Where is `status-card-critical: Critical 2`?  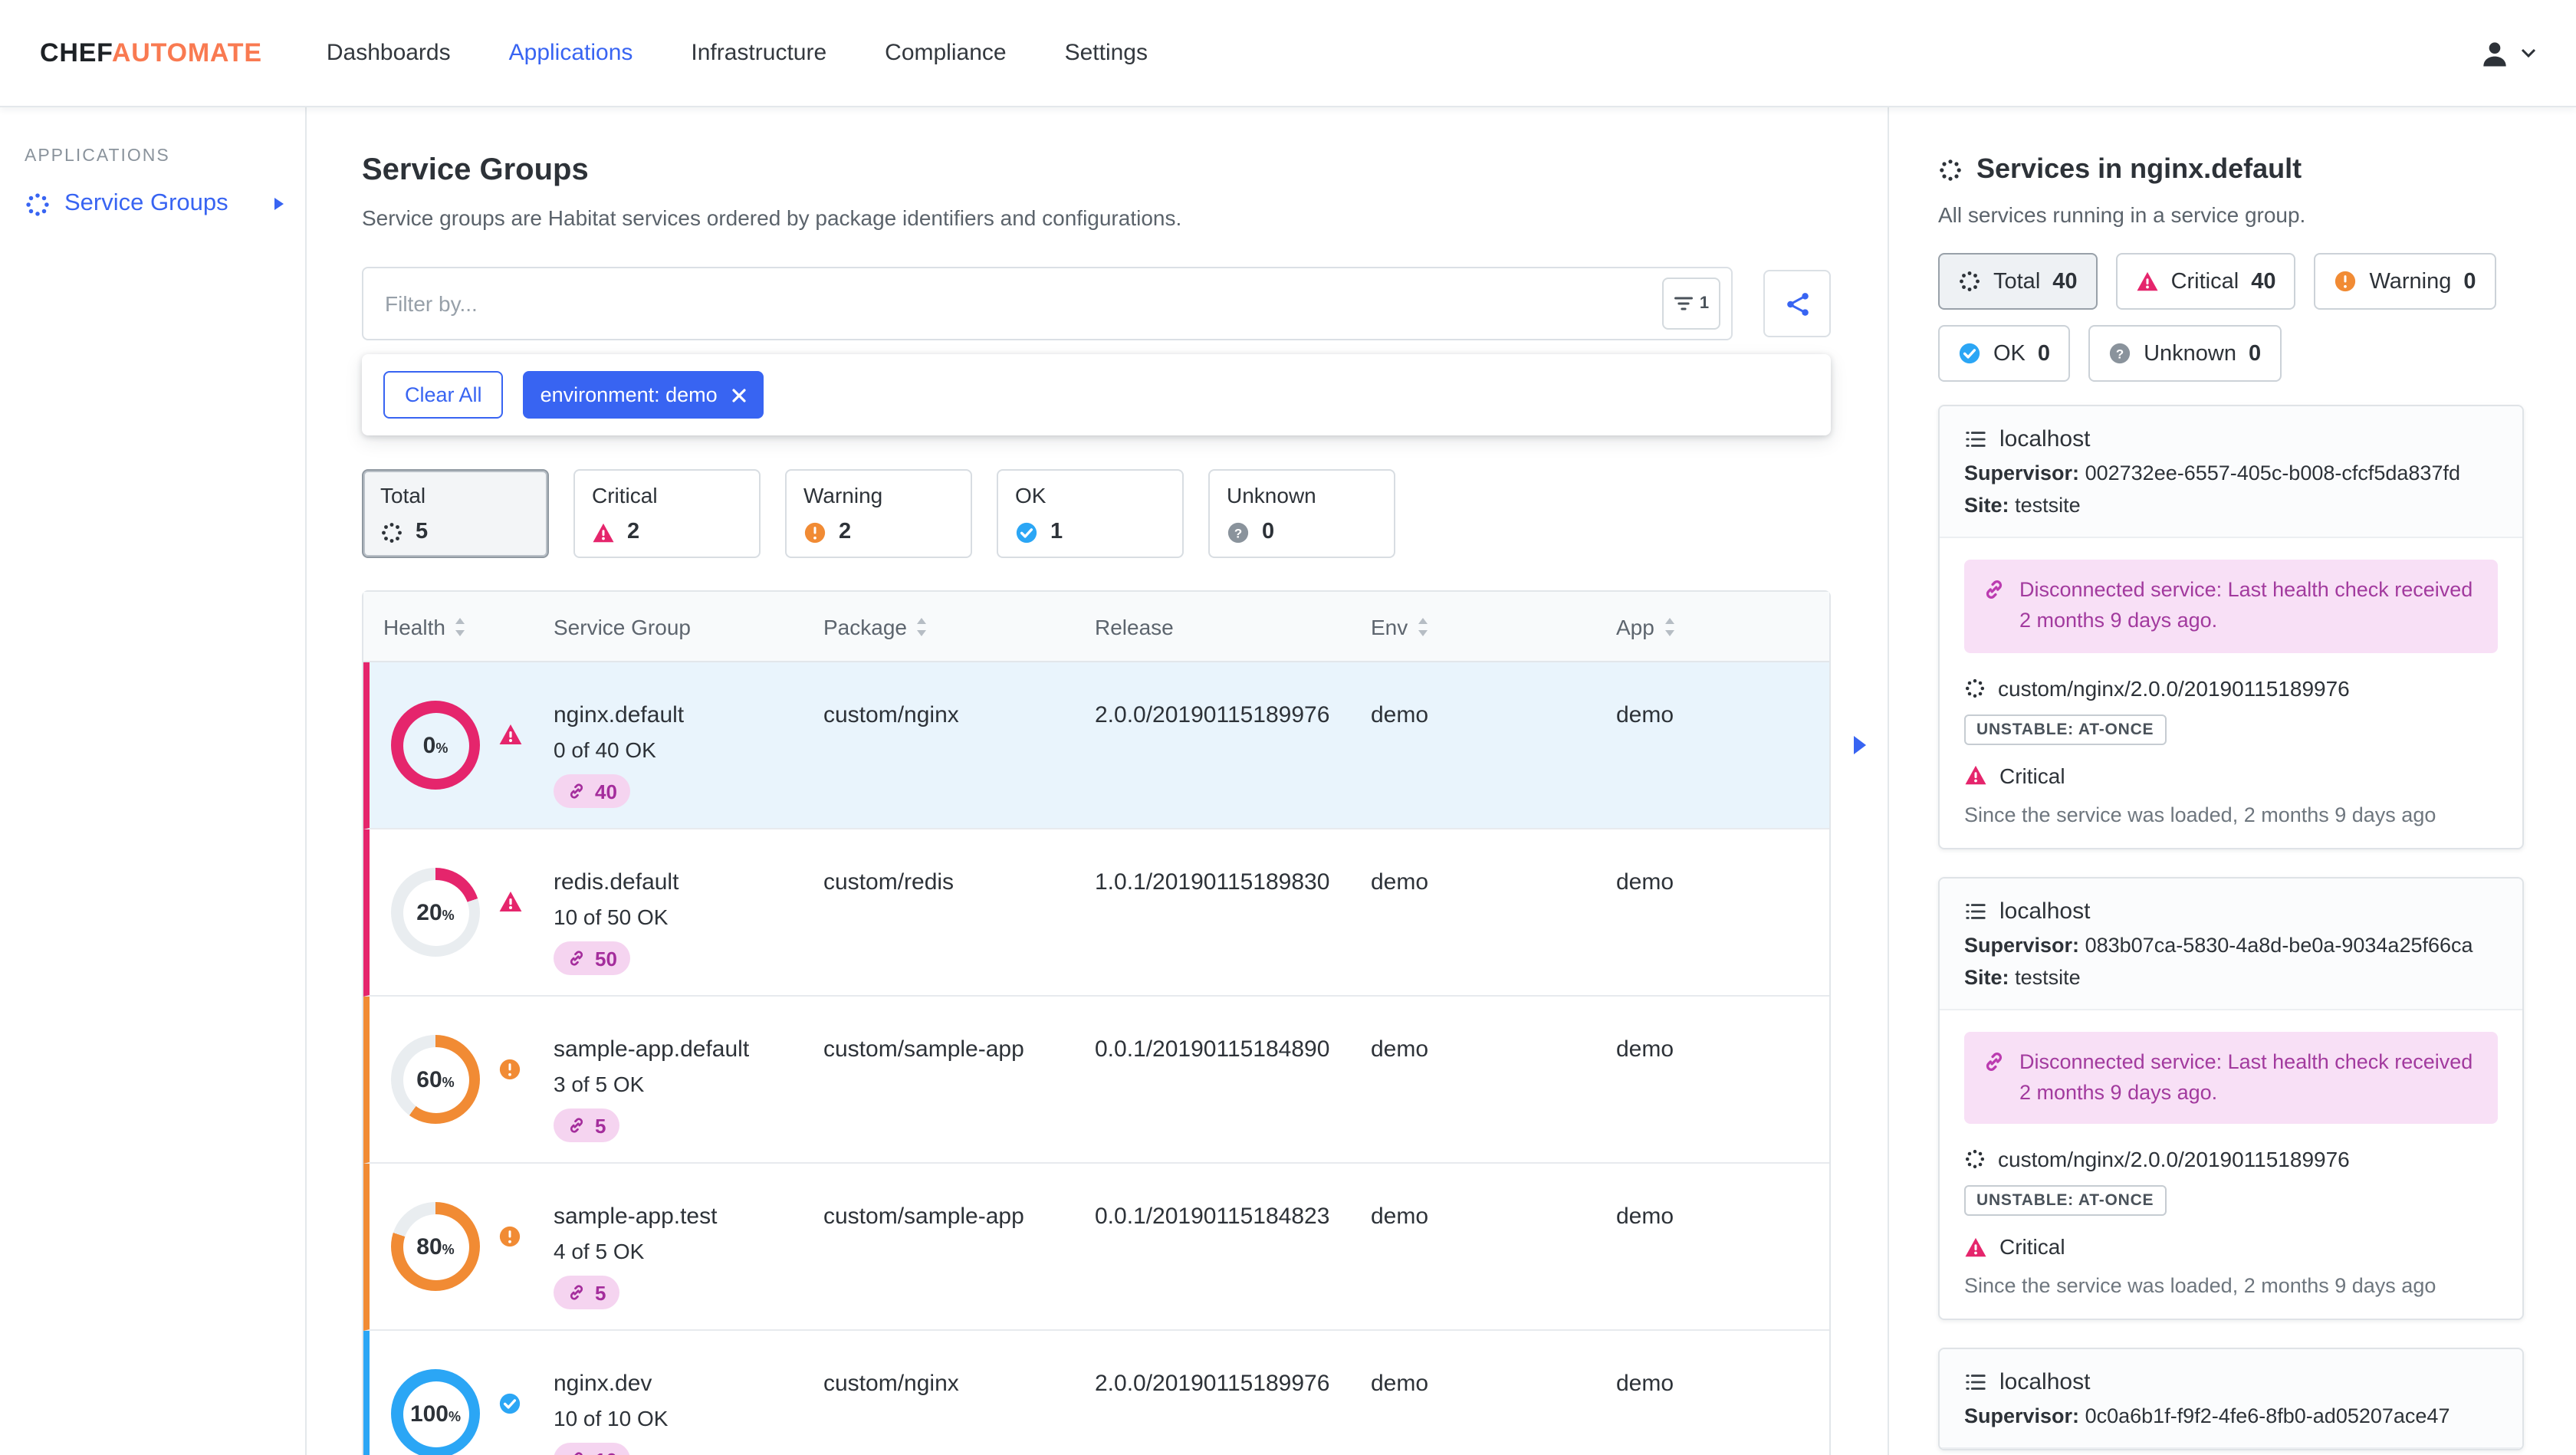 status-card-critical: Critical 2 is located at coordinates (667, 513).